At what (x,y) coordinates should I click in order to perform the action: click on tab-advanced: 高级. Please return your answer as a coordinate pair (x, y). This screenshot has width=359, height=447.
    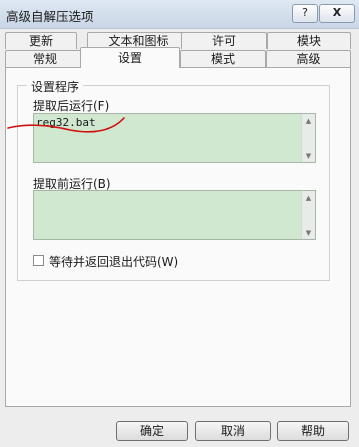
    Looking at the image, I should click on (308, 58).